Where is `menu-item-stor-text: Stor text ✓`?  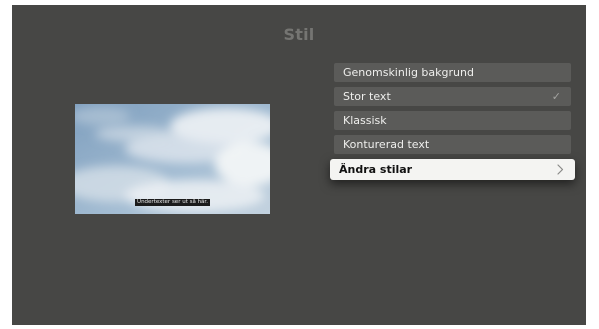
menu-item-stor-text: Stor text ✓ is located at coordinates (452, 96).